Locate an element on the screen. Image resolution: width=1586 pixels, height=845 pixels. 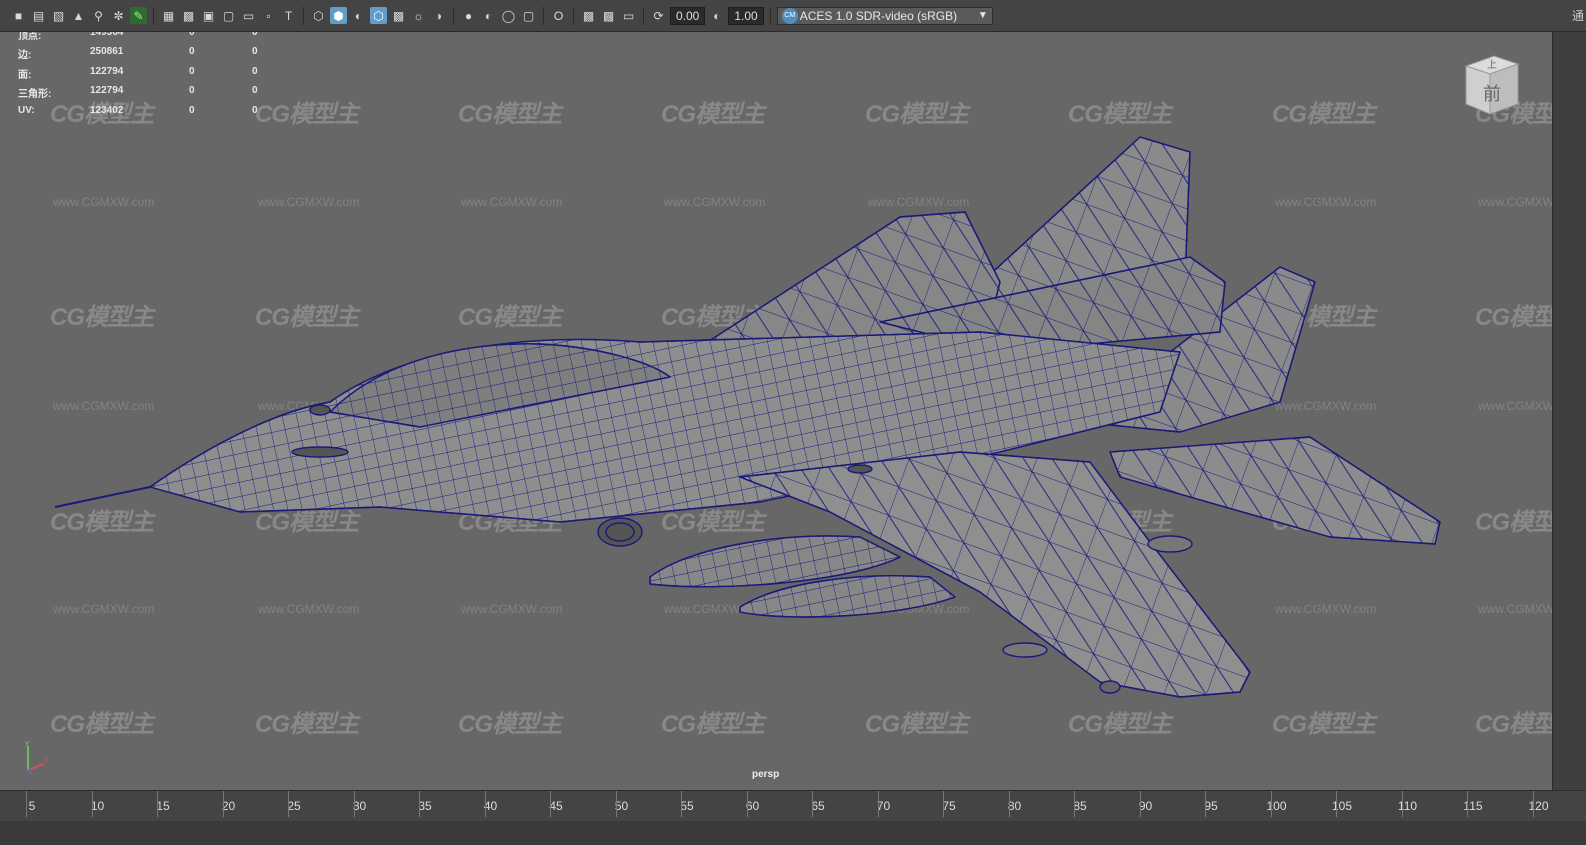
frame-tick-label: 30 is located at coordinates (359, 806).